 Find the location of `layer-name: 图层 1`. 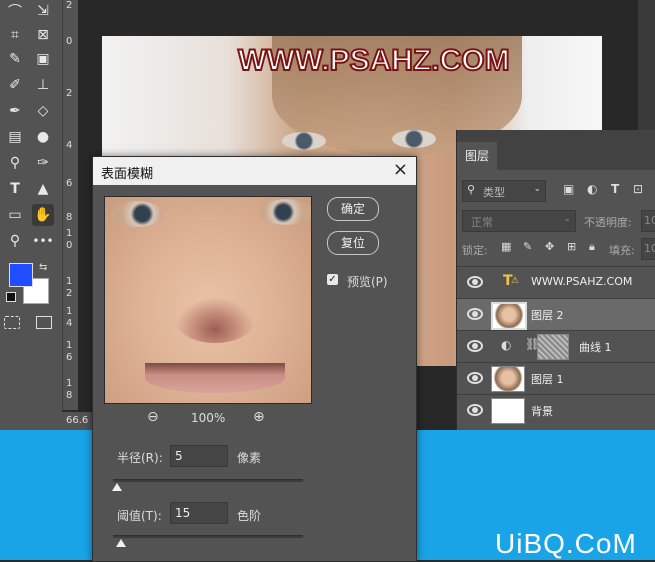

layer-name: 图层 1 is located at coordinates (547, 379).